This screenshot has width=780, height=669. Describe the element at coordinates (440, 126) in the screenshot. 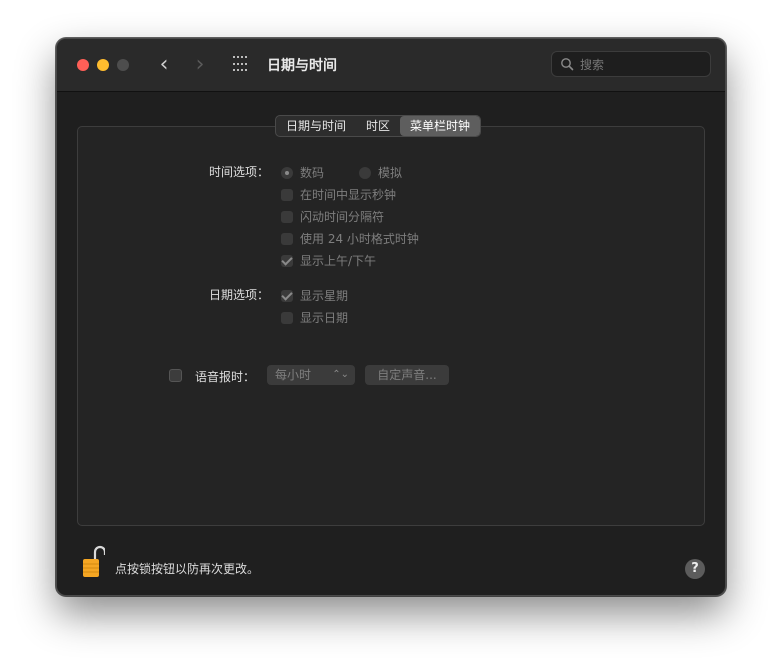

I see `tab-menu-bar-clock: 菜单栏时钟` at that location.